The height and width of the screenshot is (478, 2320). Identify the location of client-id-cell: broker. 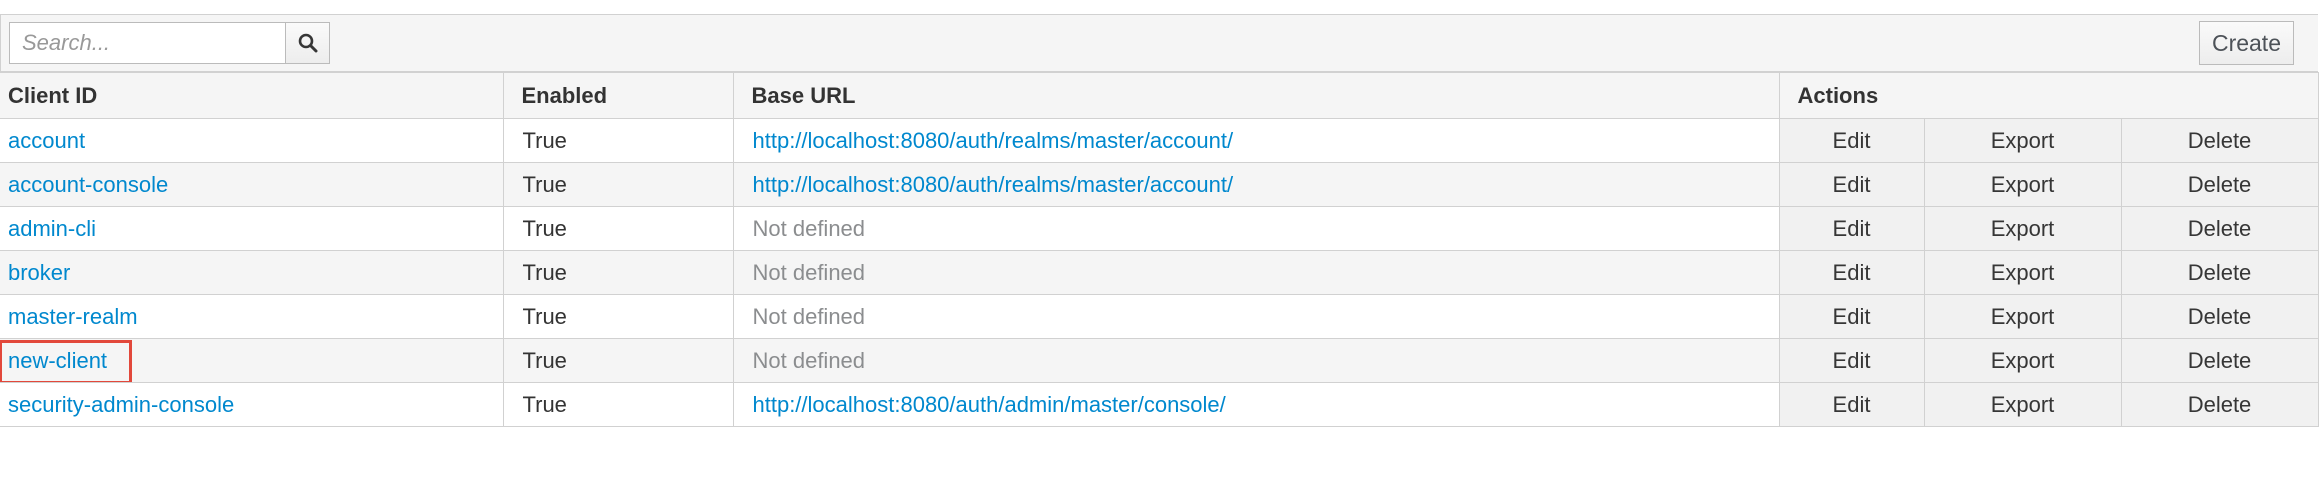
(252, 272).